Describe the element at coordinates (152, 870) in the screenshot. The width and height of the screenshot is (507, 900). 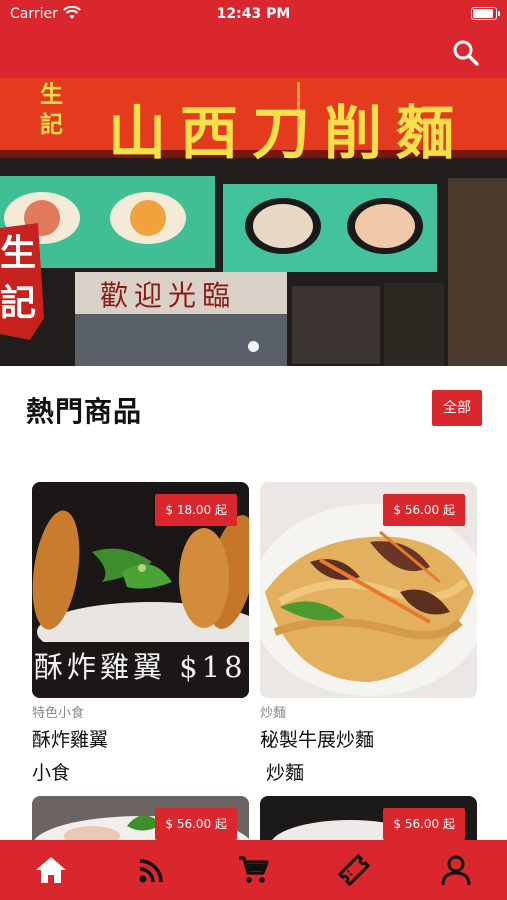
I see `rss-feed-icon` at that location.